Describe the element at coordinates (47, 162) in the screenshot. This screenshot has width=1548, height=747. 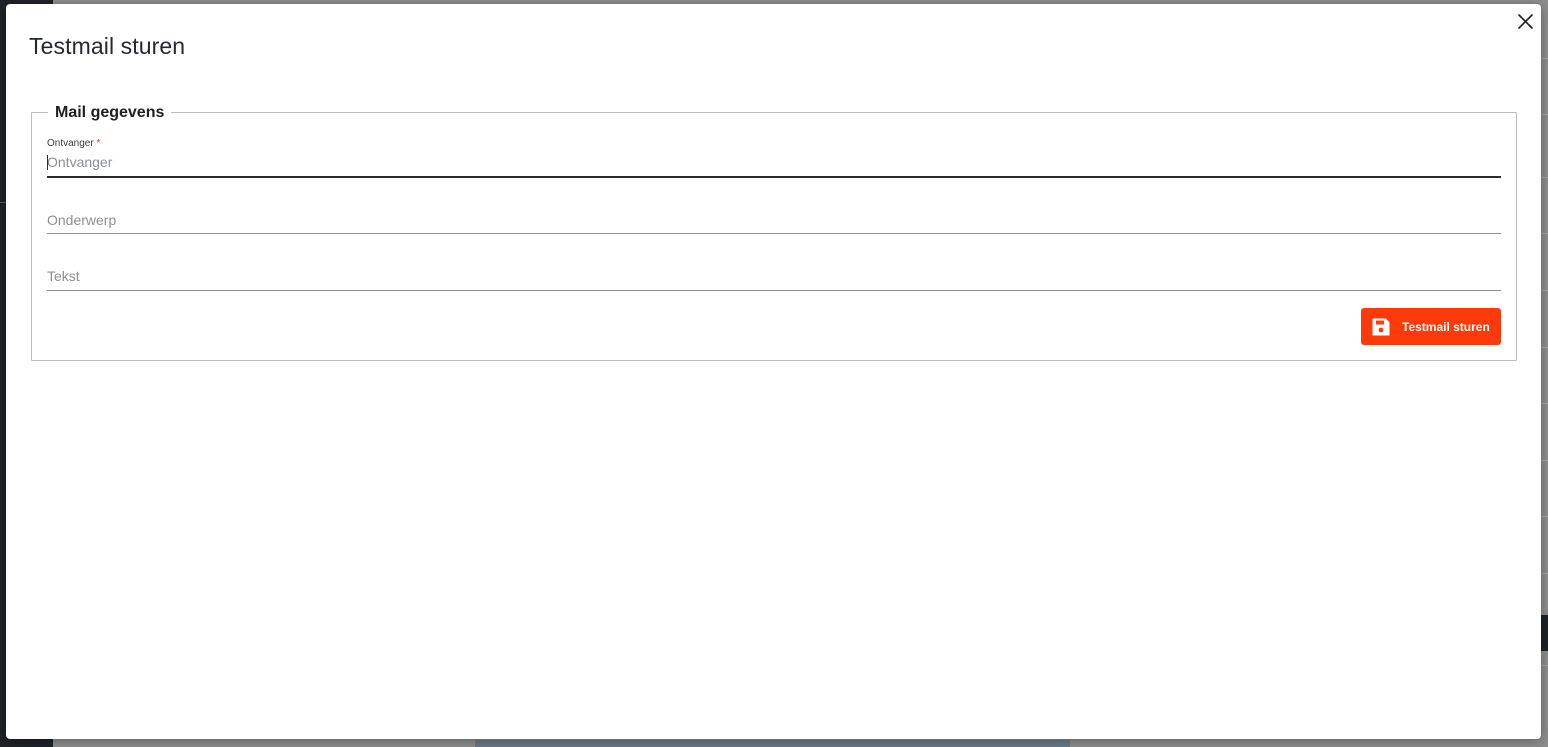
I see `text-caret` at that location.